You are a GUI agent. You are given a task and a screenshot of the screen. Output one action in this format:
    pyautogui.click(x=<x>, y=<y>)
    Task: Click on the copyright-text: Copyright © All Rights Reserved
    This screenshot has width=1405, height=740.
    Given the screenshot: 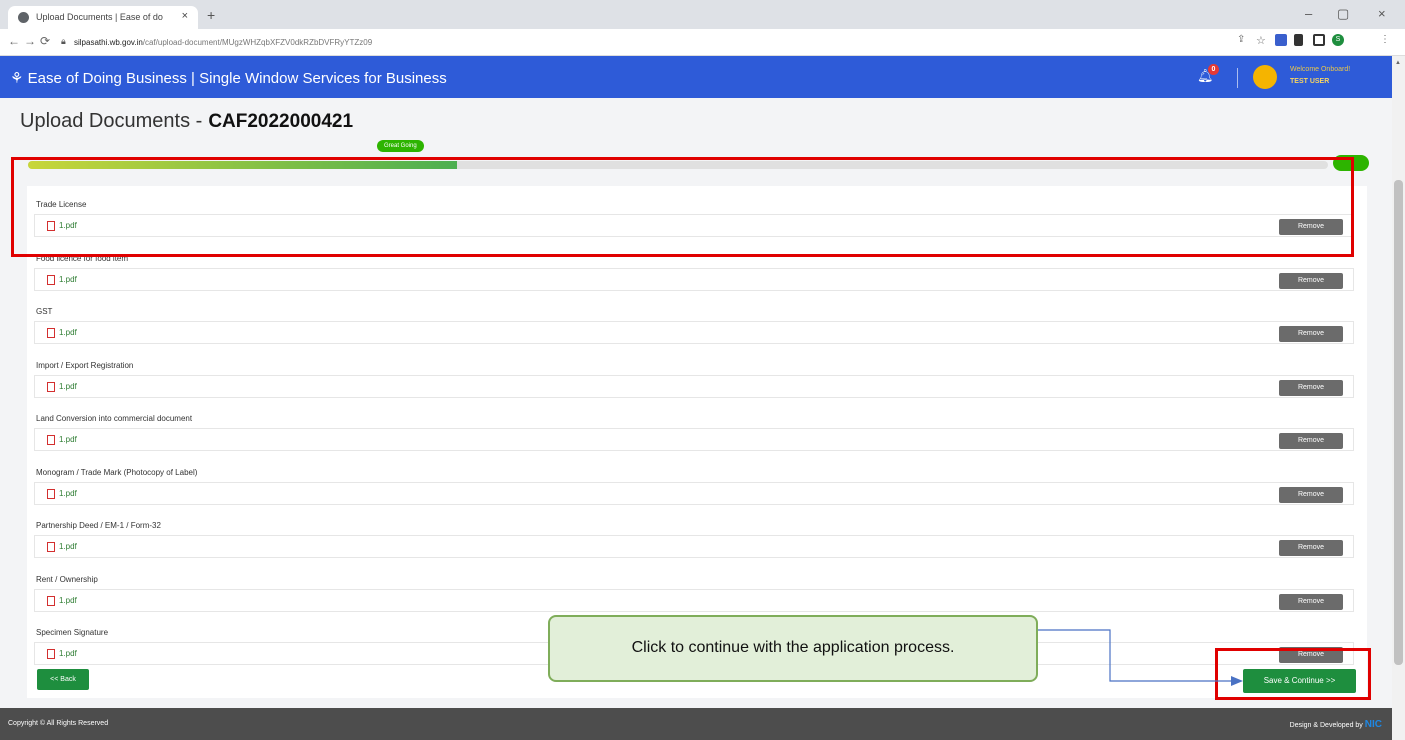 What is the action you would take?
    pyautogui.click(x=58, y=723)
    